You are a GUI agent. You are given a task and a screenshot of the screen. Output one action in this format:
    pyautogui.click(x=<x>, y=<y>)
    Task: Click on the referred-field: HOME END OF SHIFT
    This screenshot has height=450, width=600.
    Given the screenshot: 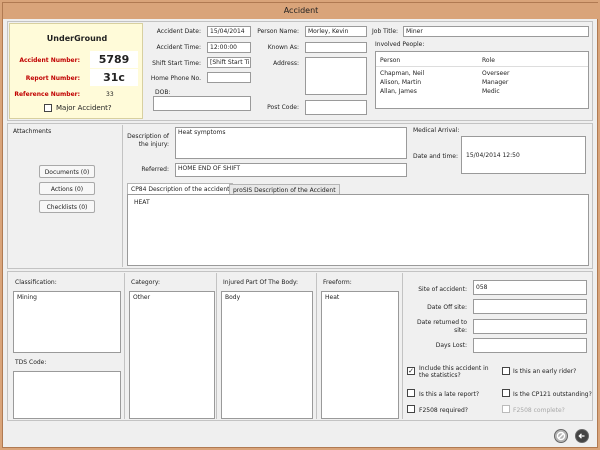 What is the action you would take?
    pyautogui.click(x=291, y=170)
    